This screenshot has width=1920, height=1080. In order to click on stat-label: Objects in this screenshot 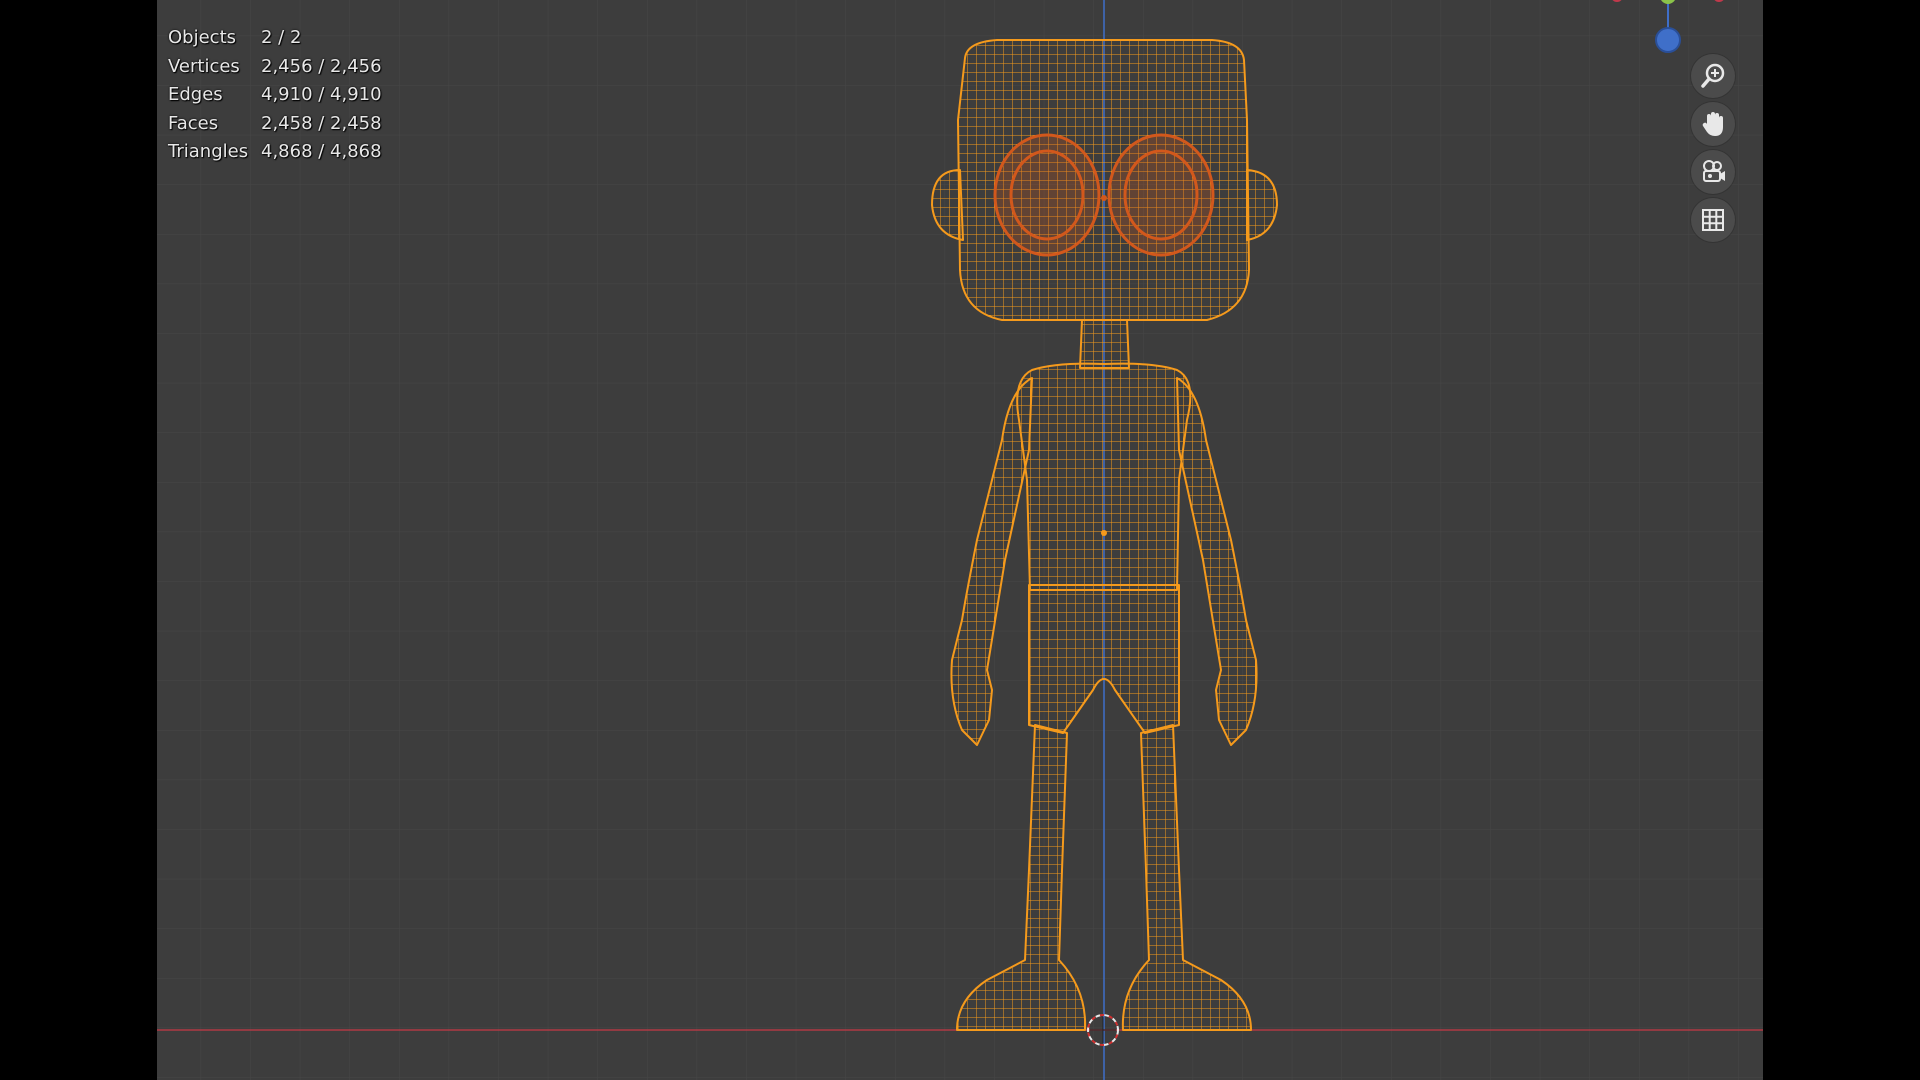, I will do `click(202, 37)`.